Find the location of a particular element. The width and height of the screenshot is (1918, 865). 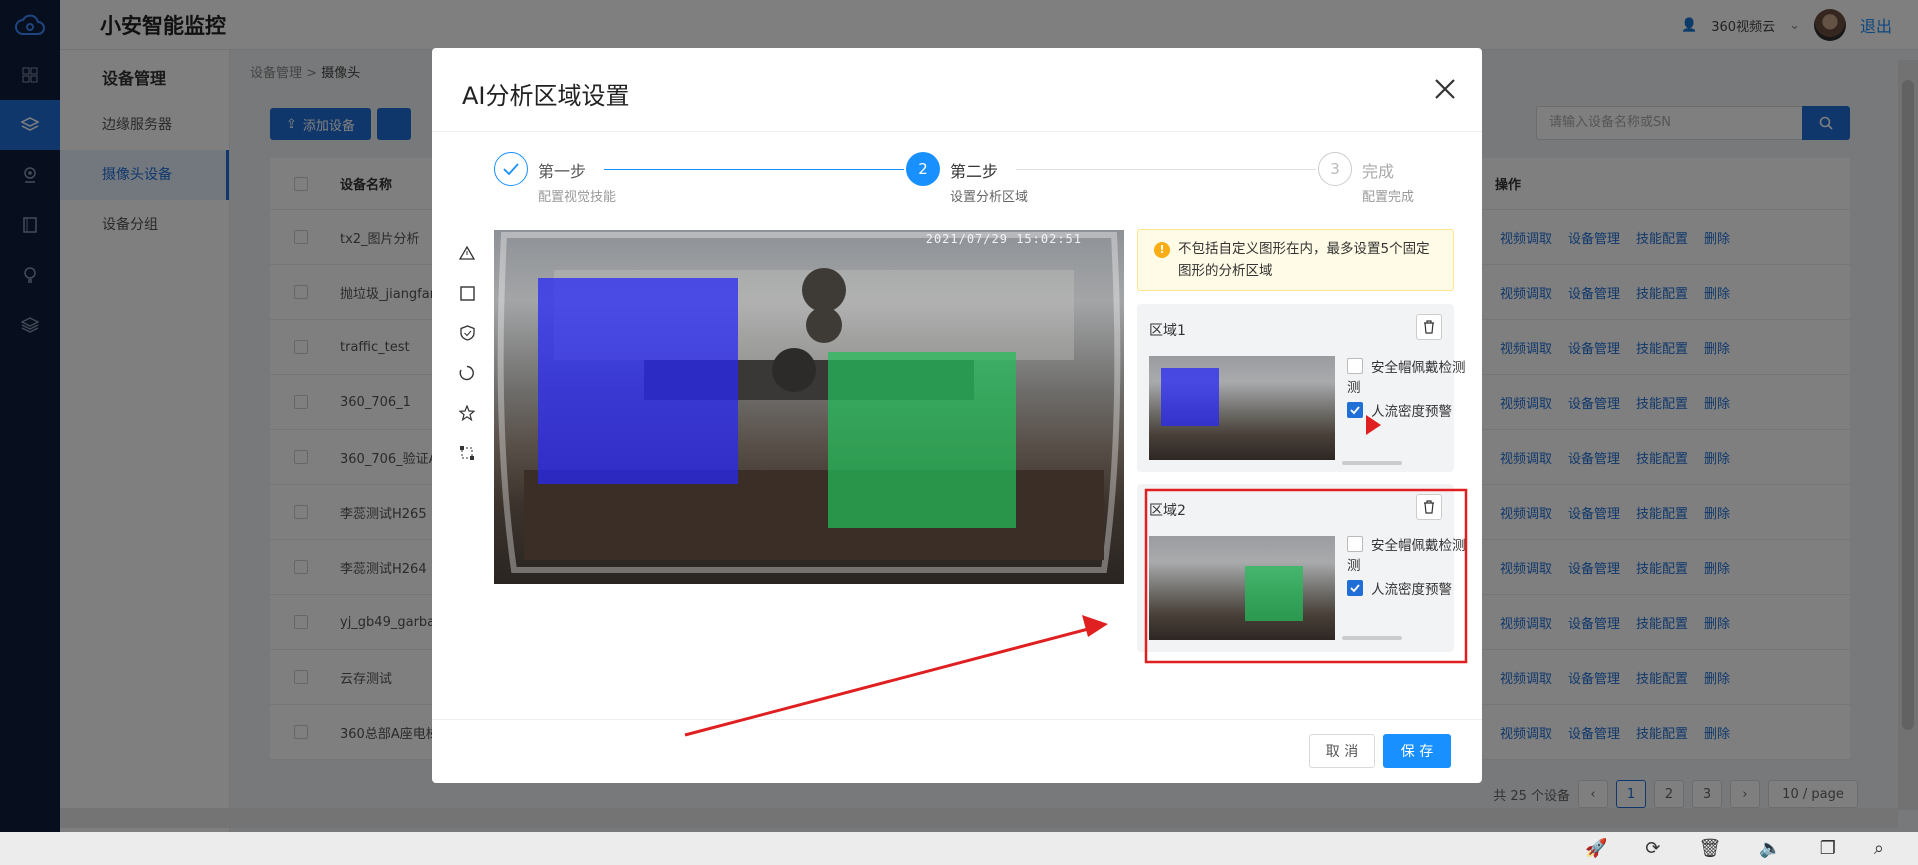

refresh-icon: ⟳ is located at coordinates (1652, 848).